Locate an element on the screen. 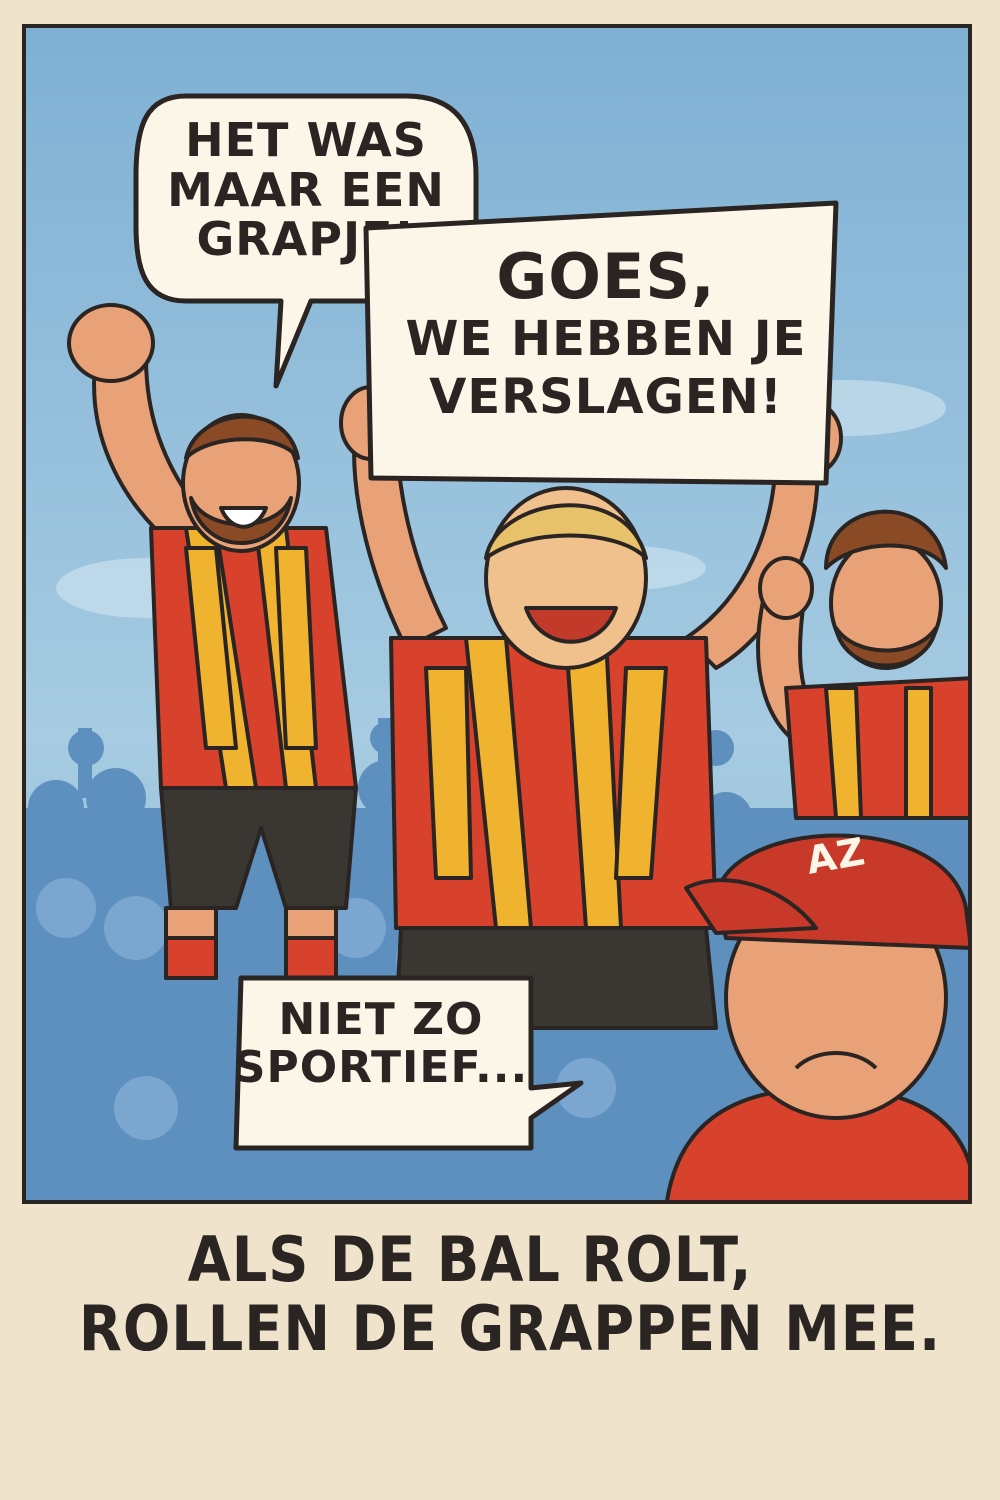 This screenshot has width=1000, height=1500. speech-line-1: NIET ZO is located at coordinates (381, 1019).